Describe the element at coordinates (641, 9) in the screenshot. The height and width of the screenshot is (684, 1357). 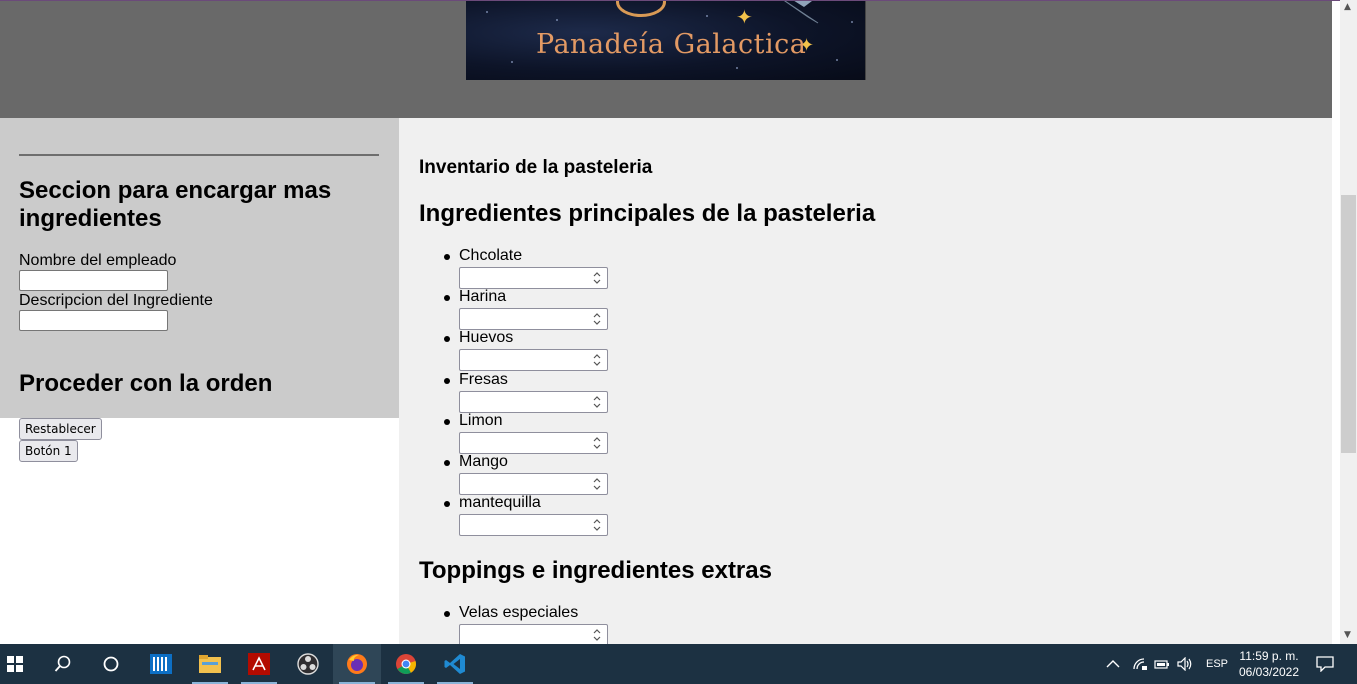
I see `planet-icon` at that location.